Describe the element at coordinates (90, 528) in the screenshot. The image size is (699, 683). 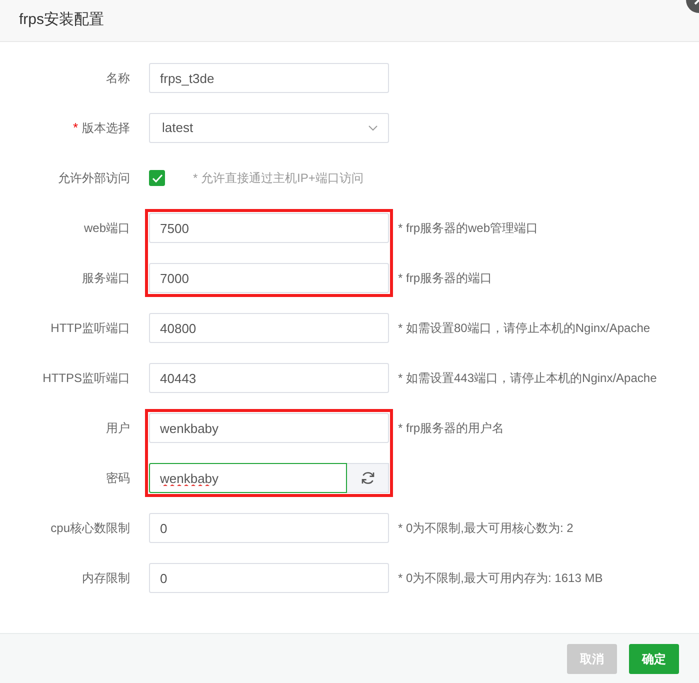
I see `field-label: cpu核心数限制` at that location.